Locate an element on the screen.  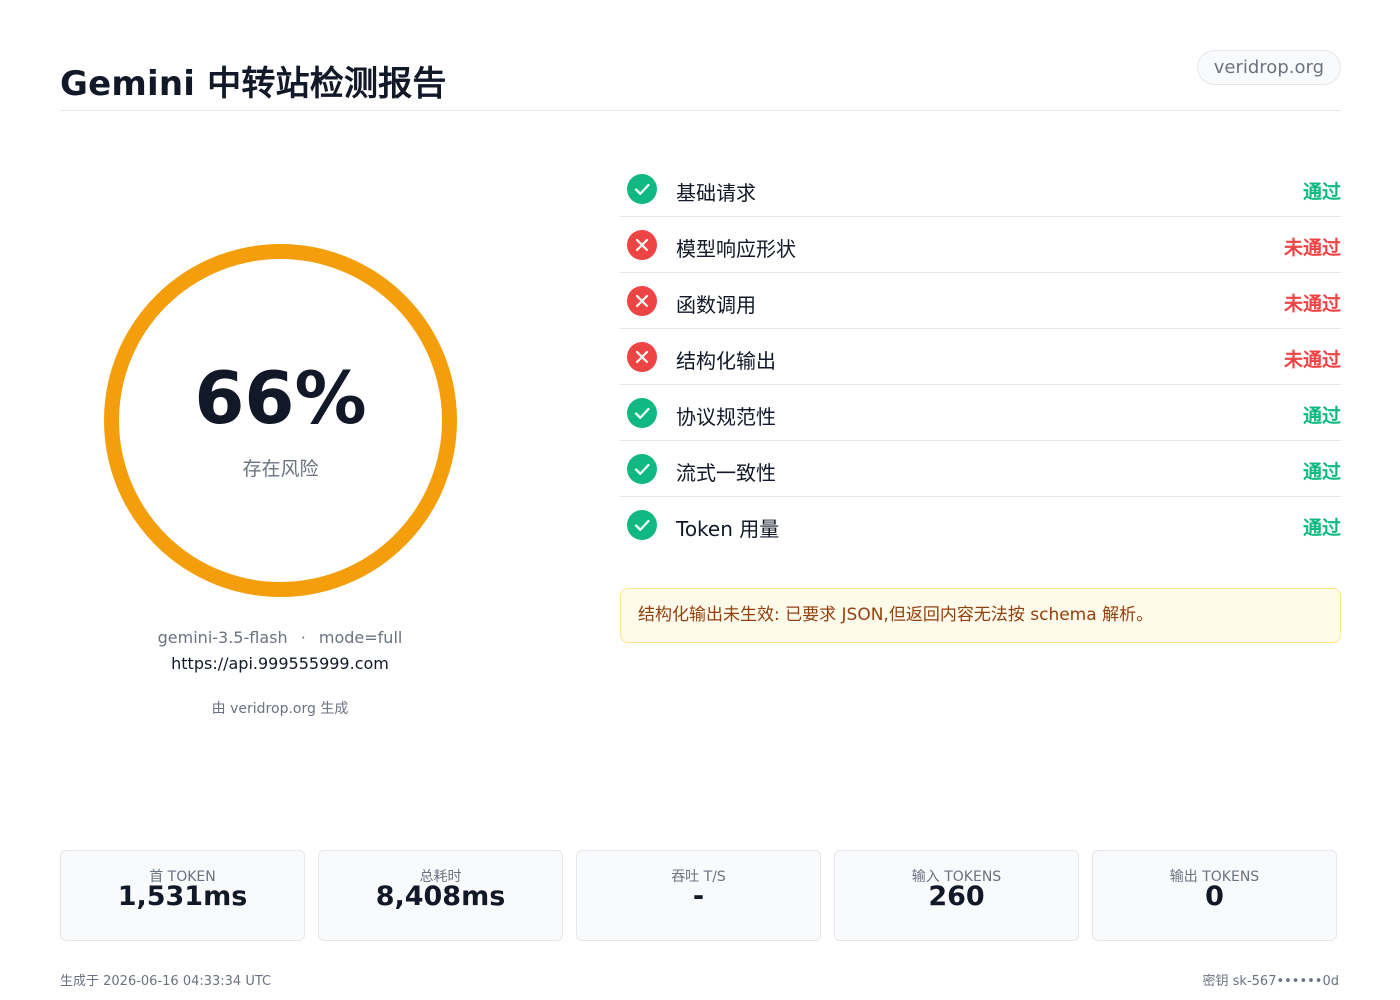
check-name: 流式一致性 is located at coordinates (726, 473).